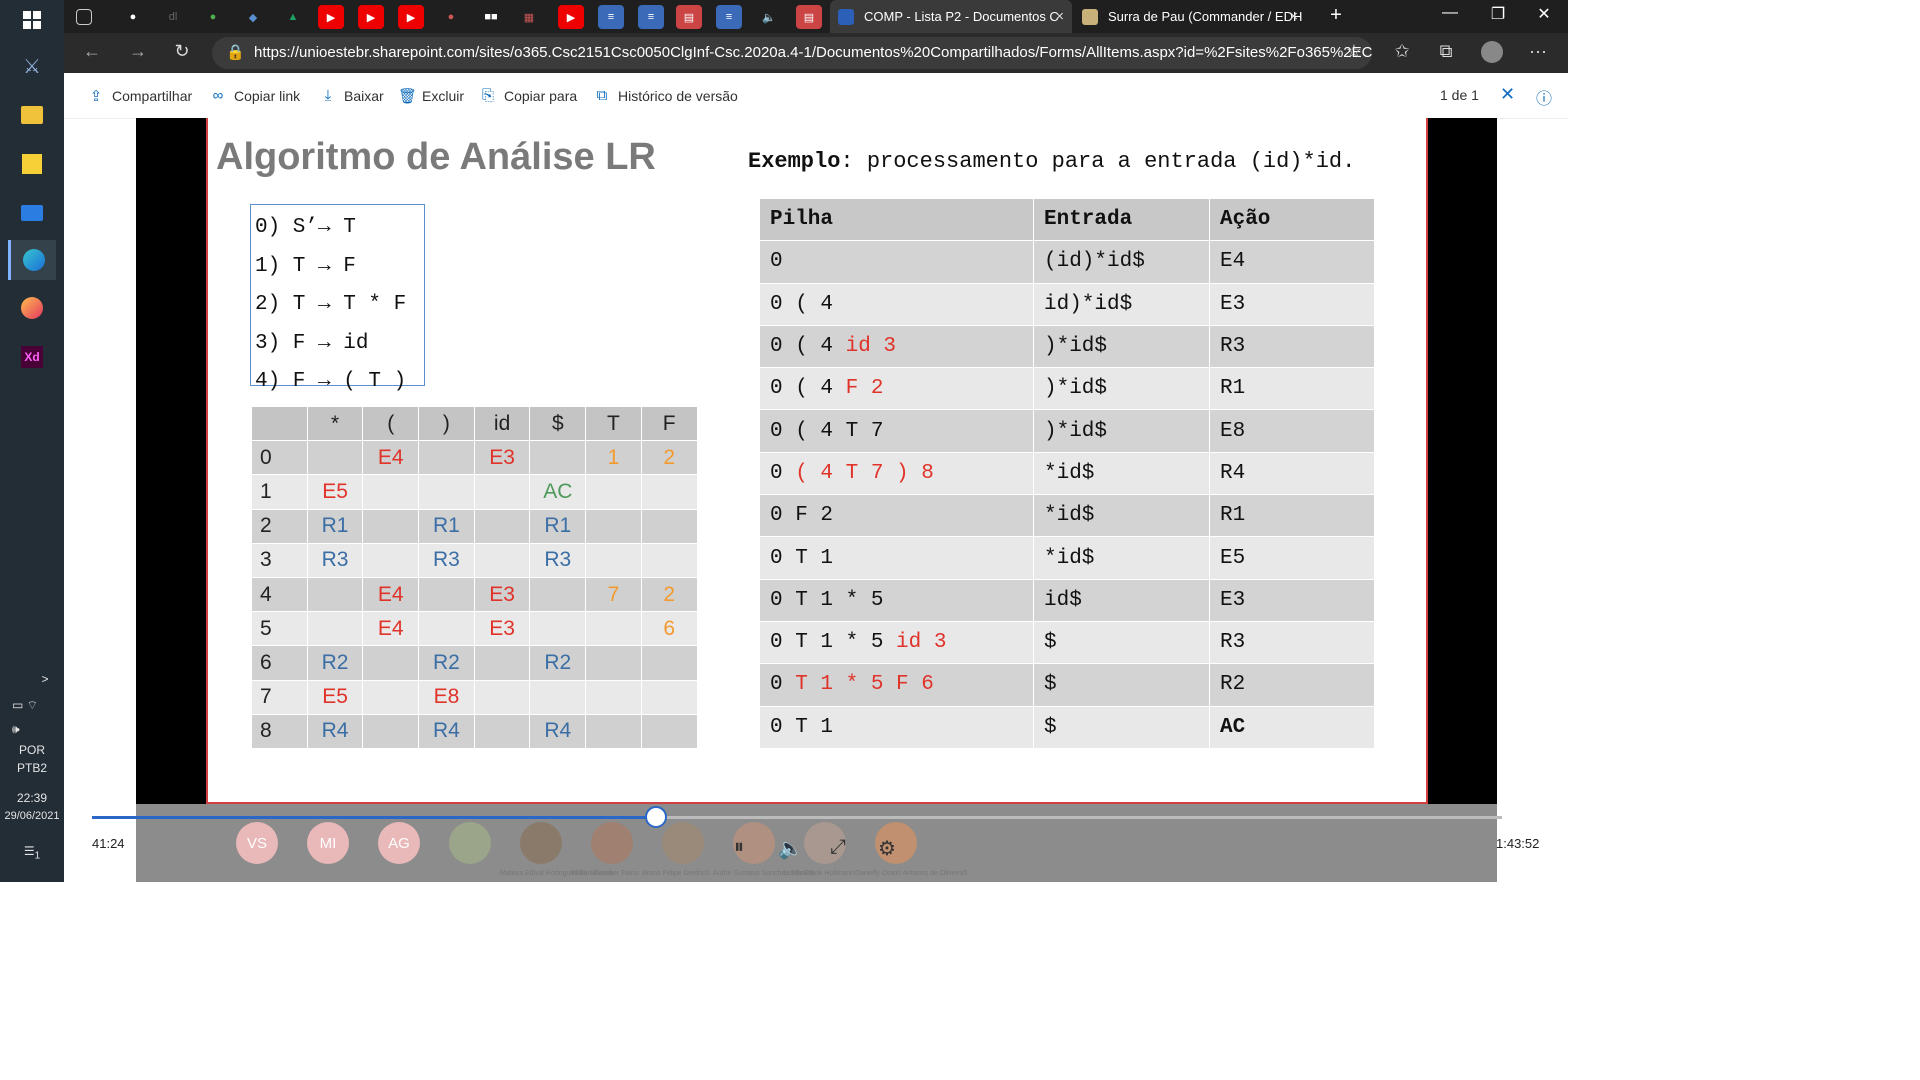 The width and height of the screenshot is (1920, 1080). What do you see at coordinates (84, 17) in the screenshot?
I see `tab-actions-icon` at bounding box center [84, 17].